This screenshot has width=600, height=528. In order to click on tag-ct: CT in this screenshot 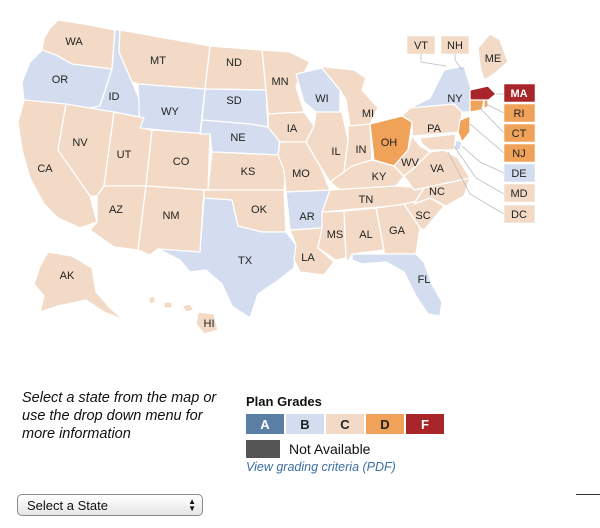, I will do `click(519, 133)`.